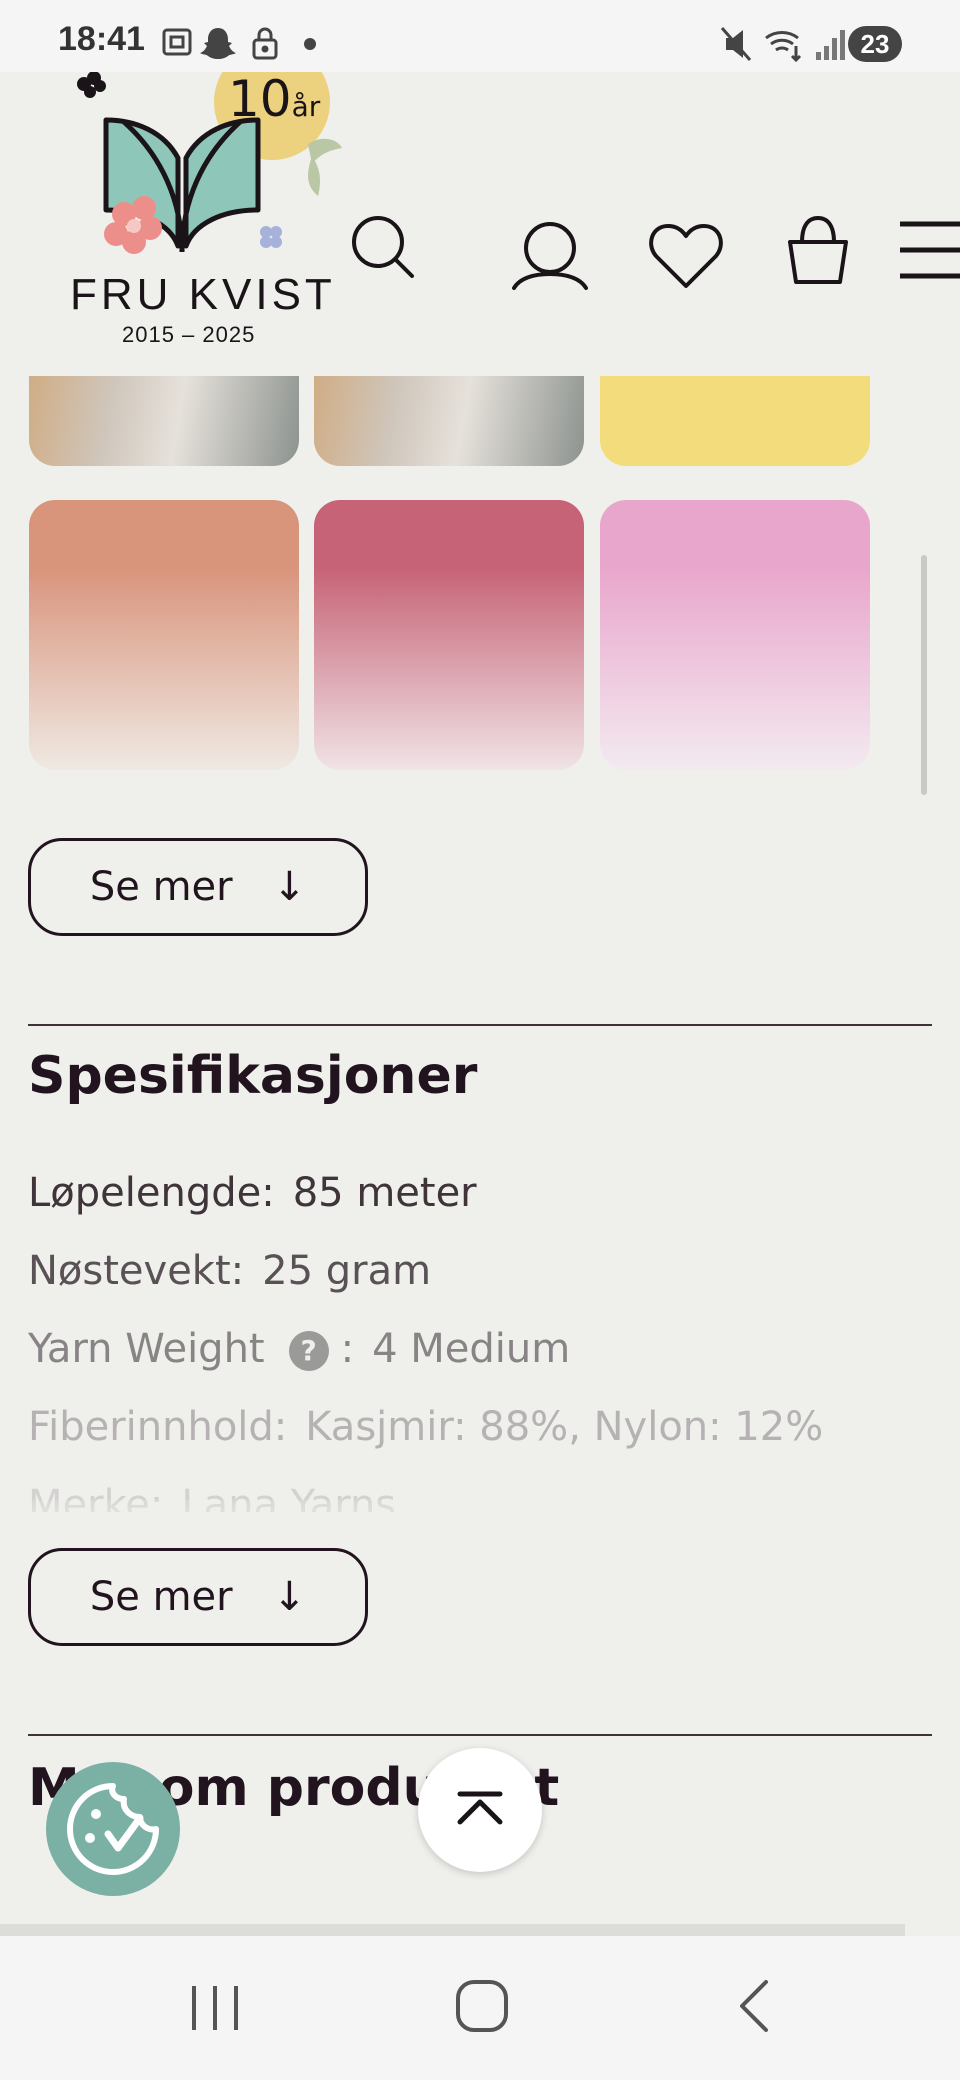  Describe the element at coordinates (209, 149) in the screenshot. I see `logo-book-graphic` at that location.